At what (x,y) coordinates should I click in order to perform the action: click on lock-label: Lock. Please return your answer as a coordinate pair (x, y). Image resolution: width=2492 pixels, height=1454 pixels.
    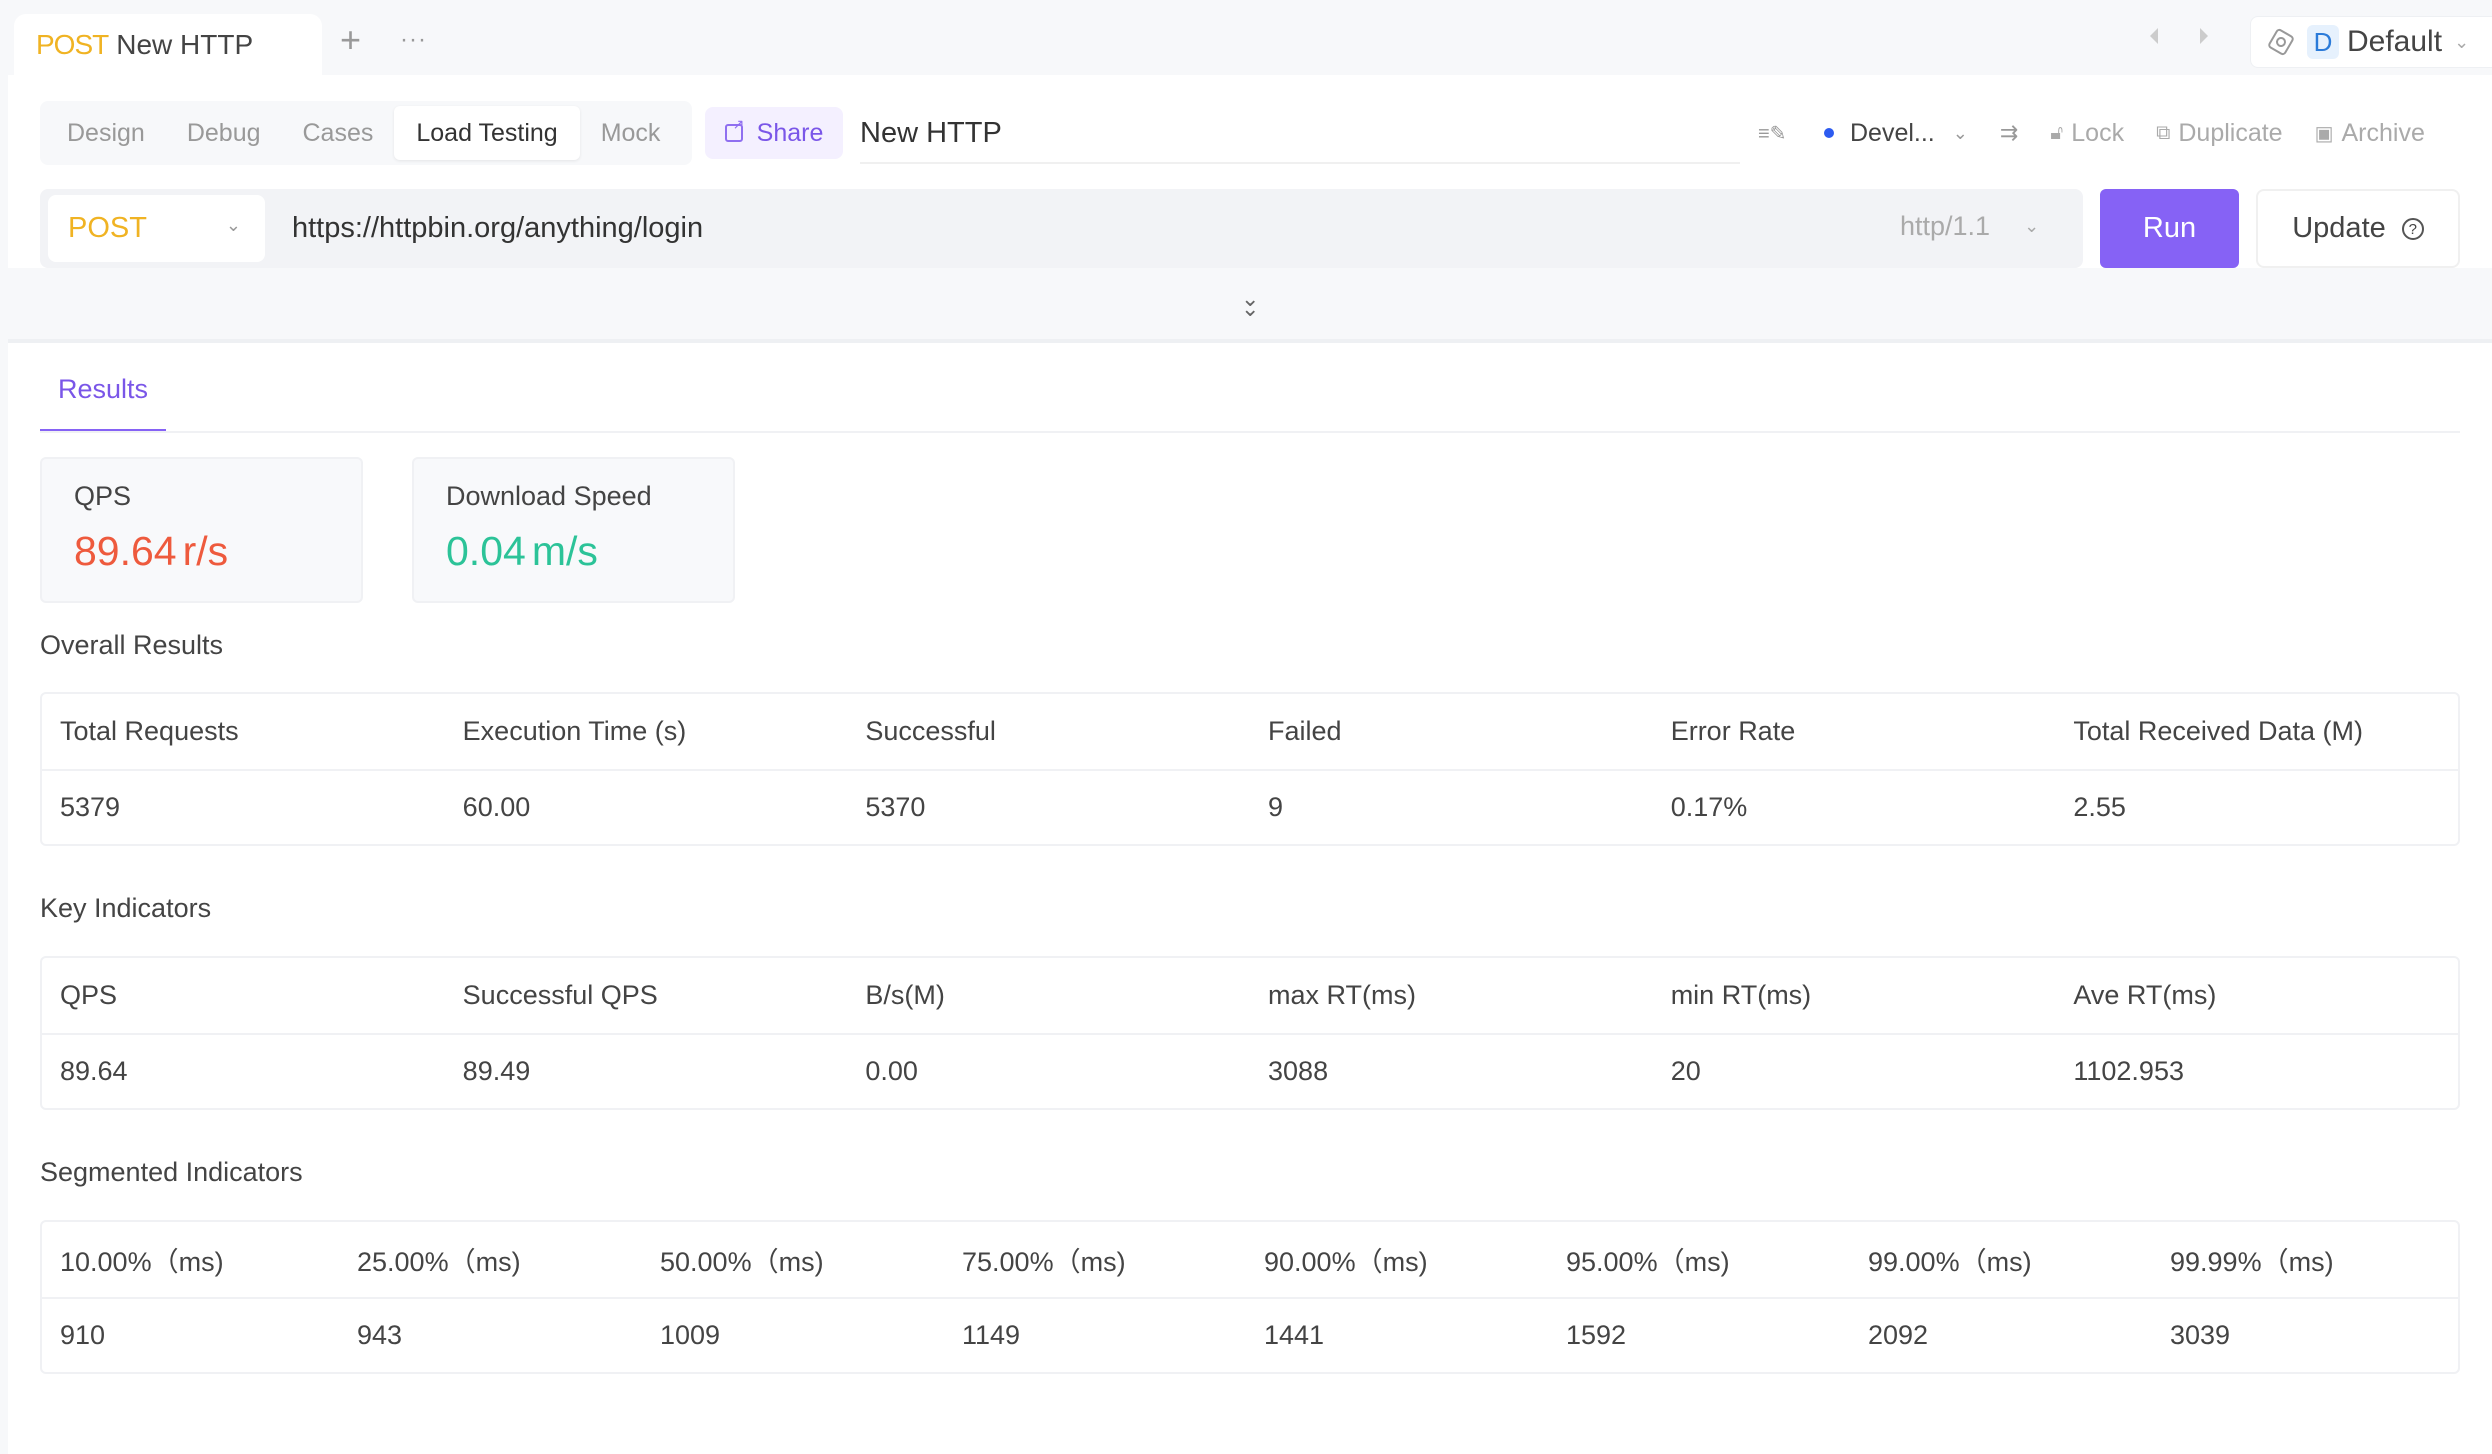
    Looking at the image, I should click on (2098, 132).